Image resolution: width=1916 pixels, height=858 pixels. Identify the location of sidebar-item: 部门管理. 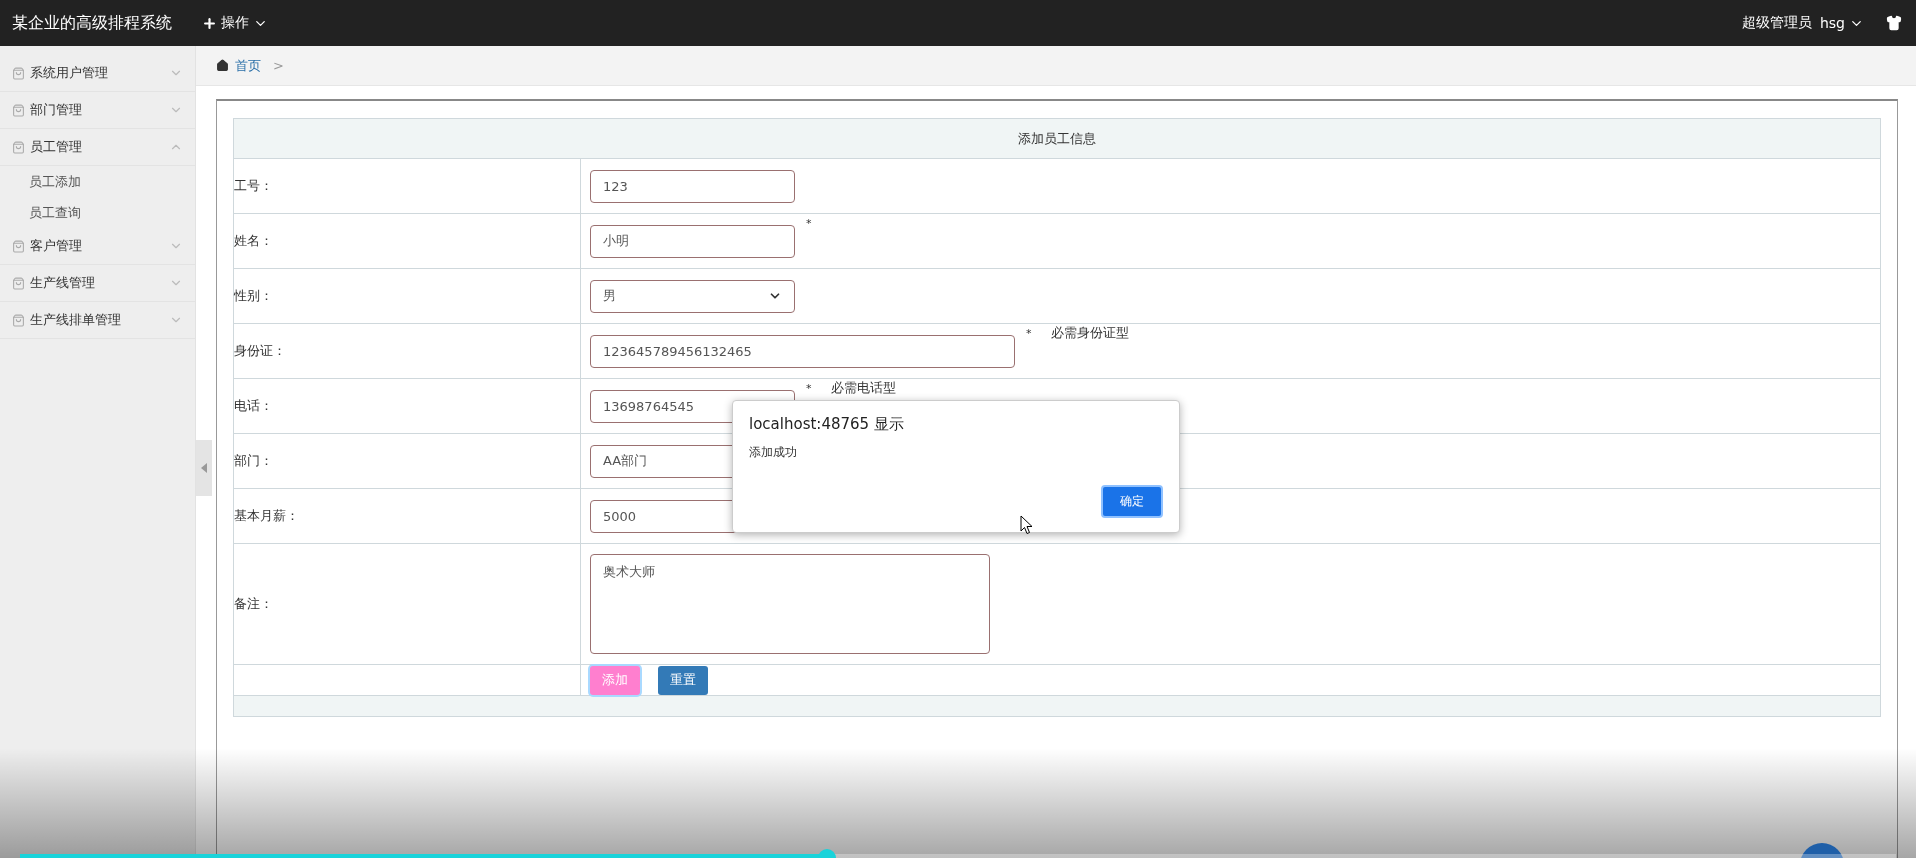
(97, 110).